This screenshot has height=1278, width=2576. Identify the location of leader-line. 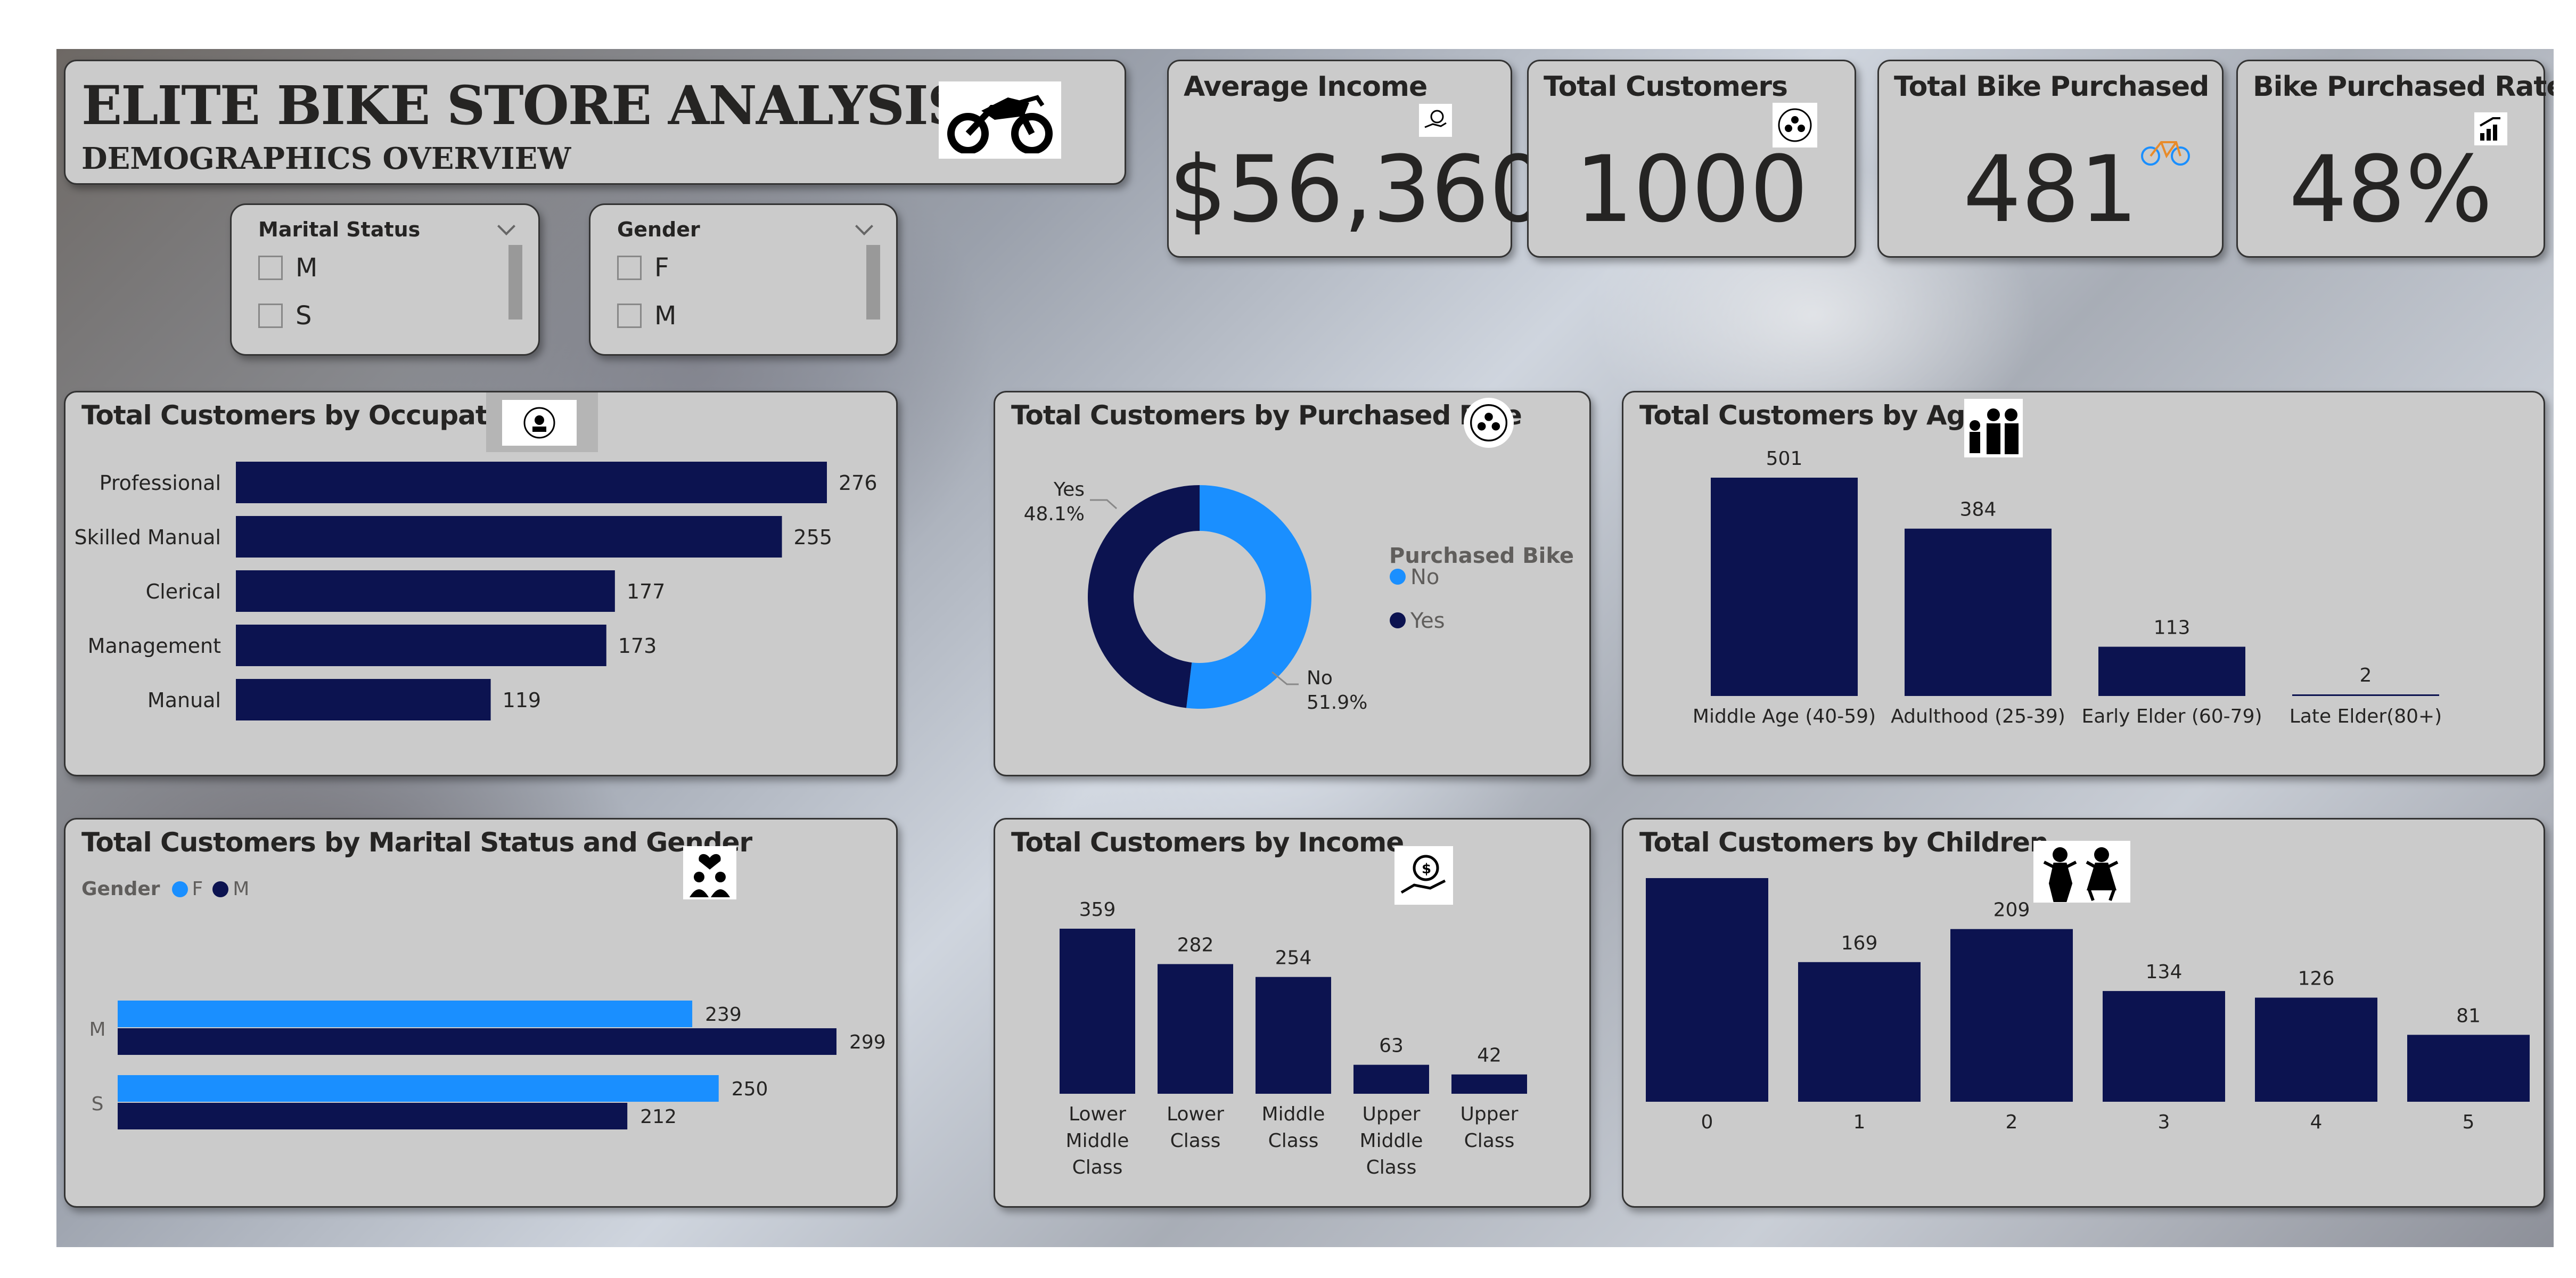
(1103, 504).